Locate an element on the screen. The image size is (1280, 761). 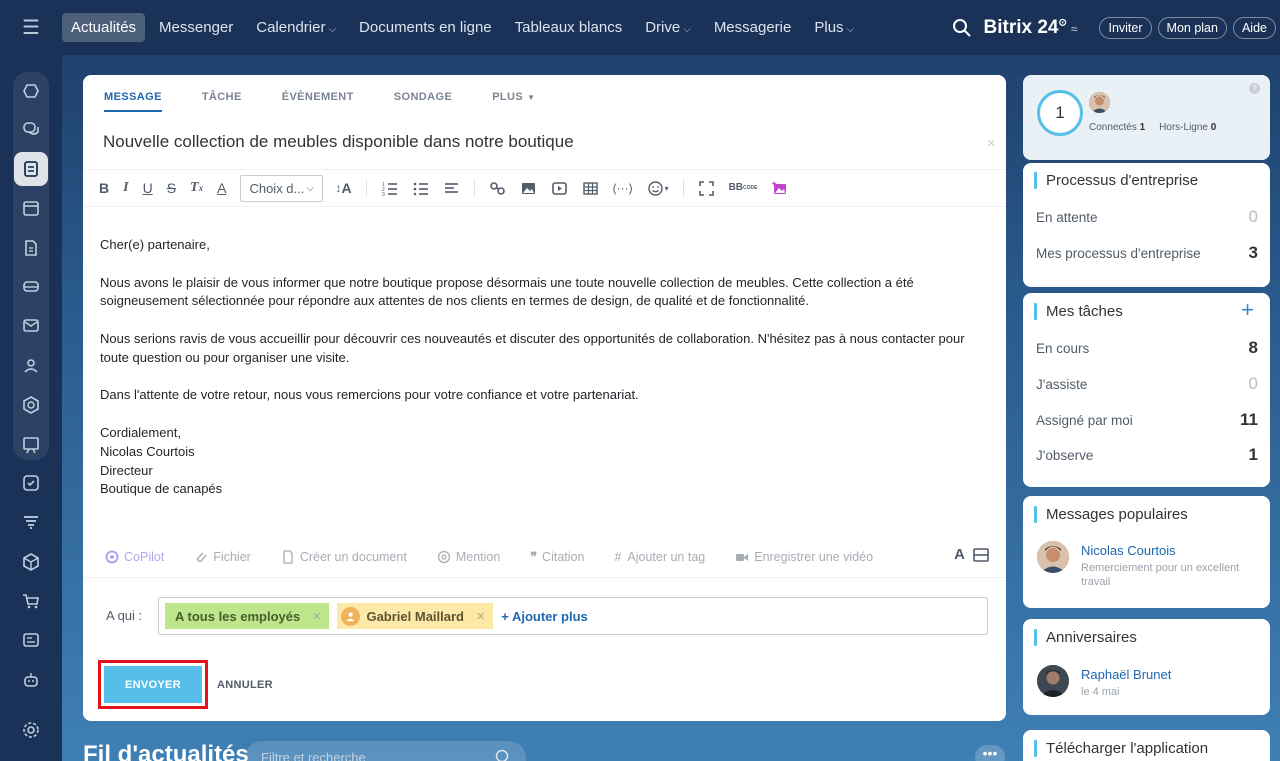
font-size-button: ↕ A is located at coordinates (343, 188).